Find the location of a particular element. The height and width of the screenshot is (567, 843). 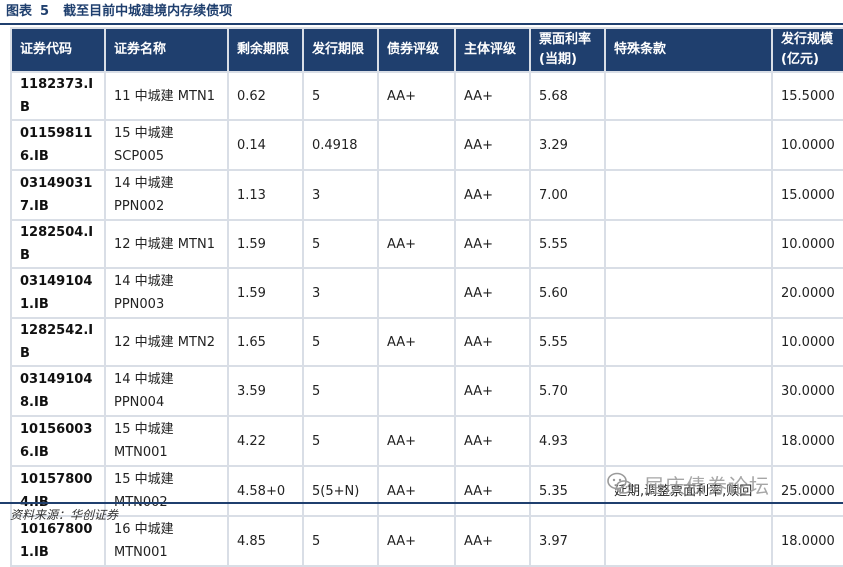

column-header: 证券名称 is located at coordinates (166, 50).